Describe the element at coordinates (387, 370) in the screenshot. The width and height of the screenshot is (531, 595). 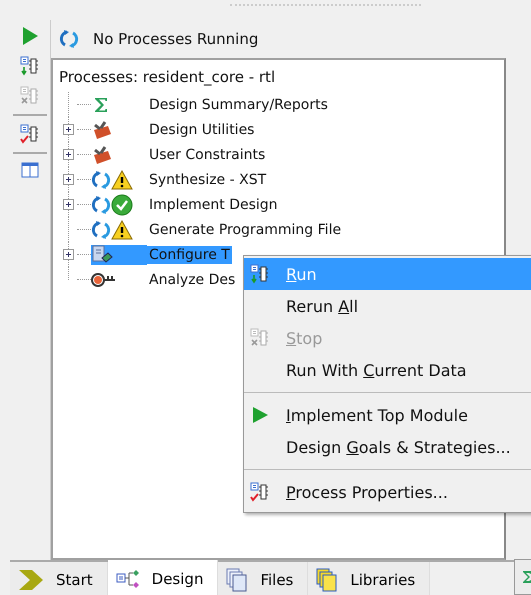
I see `menu-item: Run With Current Data` at that location.